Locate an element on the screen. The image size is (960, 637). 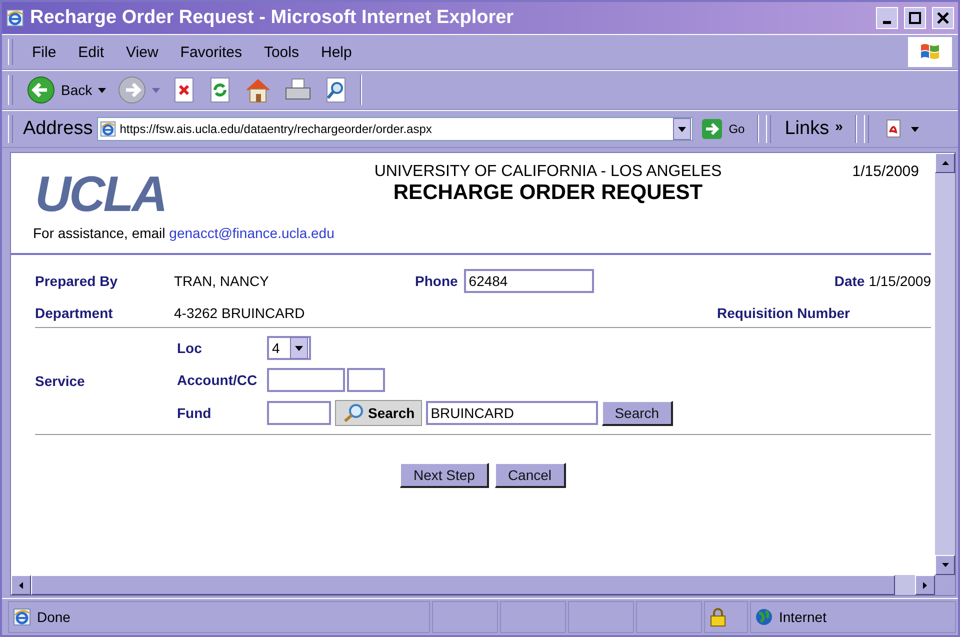
address-field: https://fsw.ais.ucla.edu/dataentry/rechargeorder/order.aspx is located at coordinates (394, 129).